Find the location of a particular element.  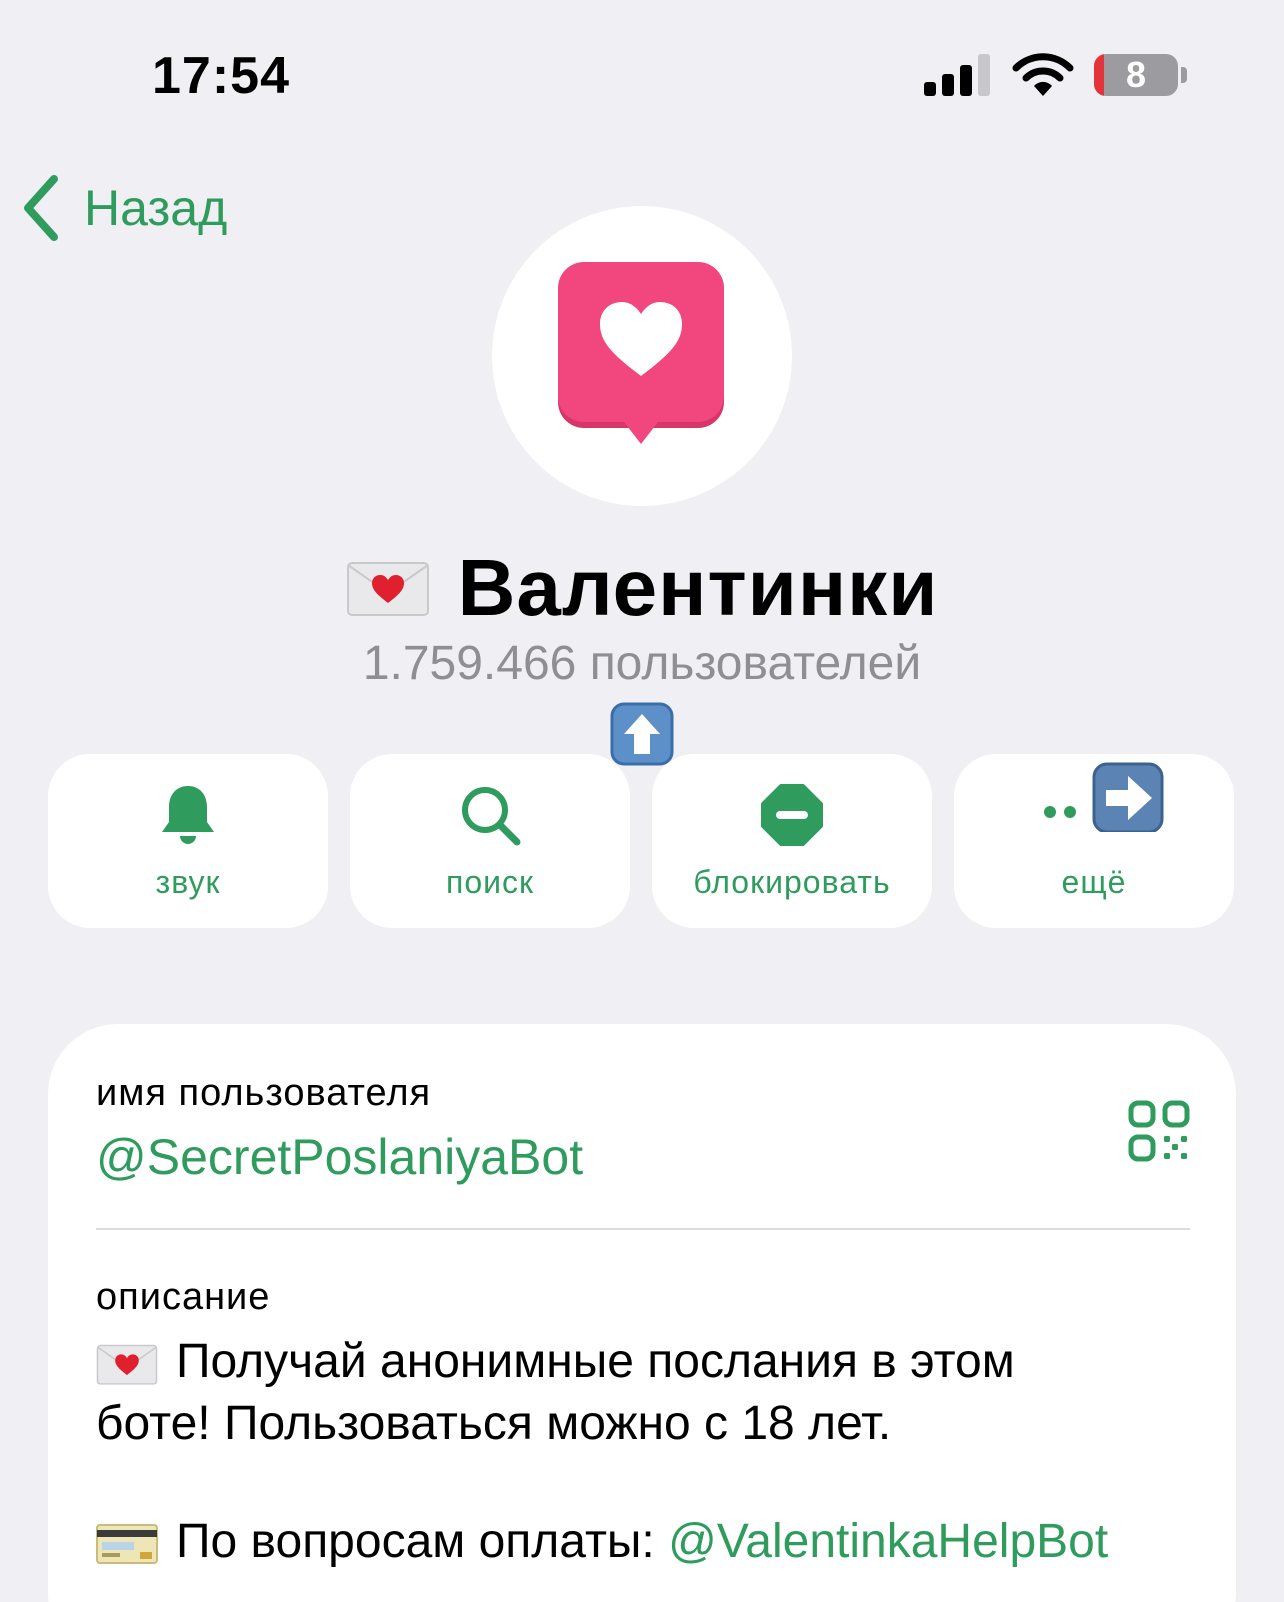

status-time: 17:54 is located at coordinates (221, 76).